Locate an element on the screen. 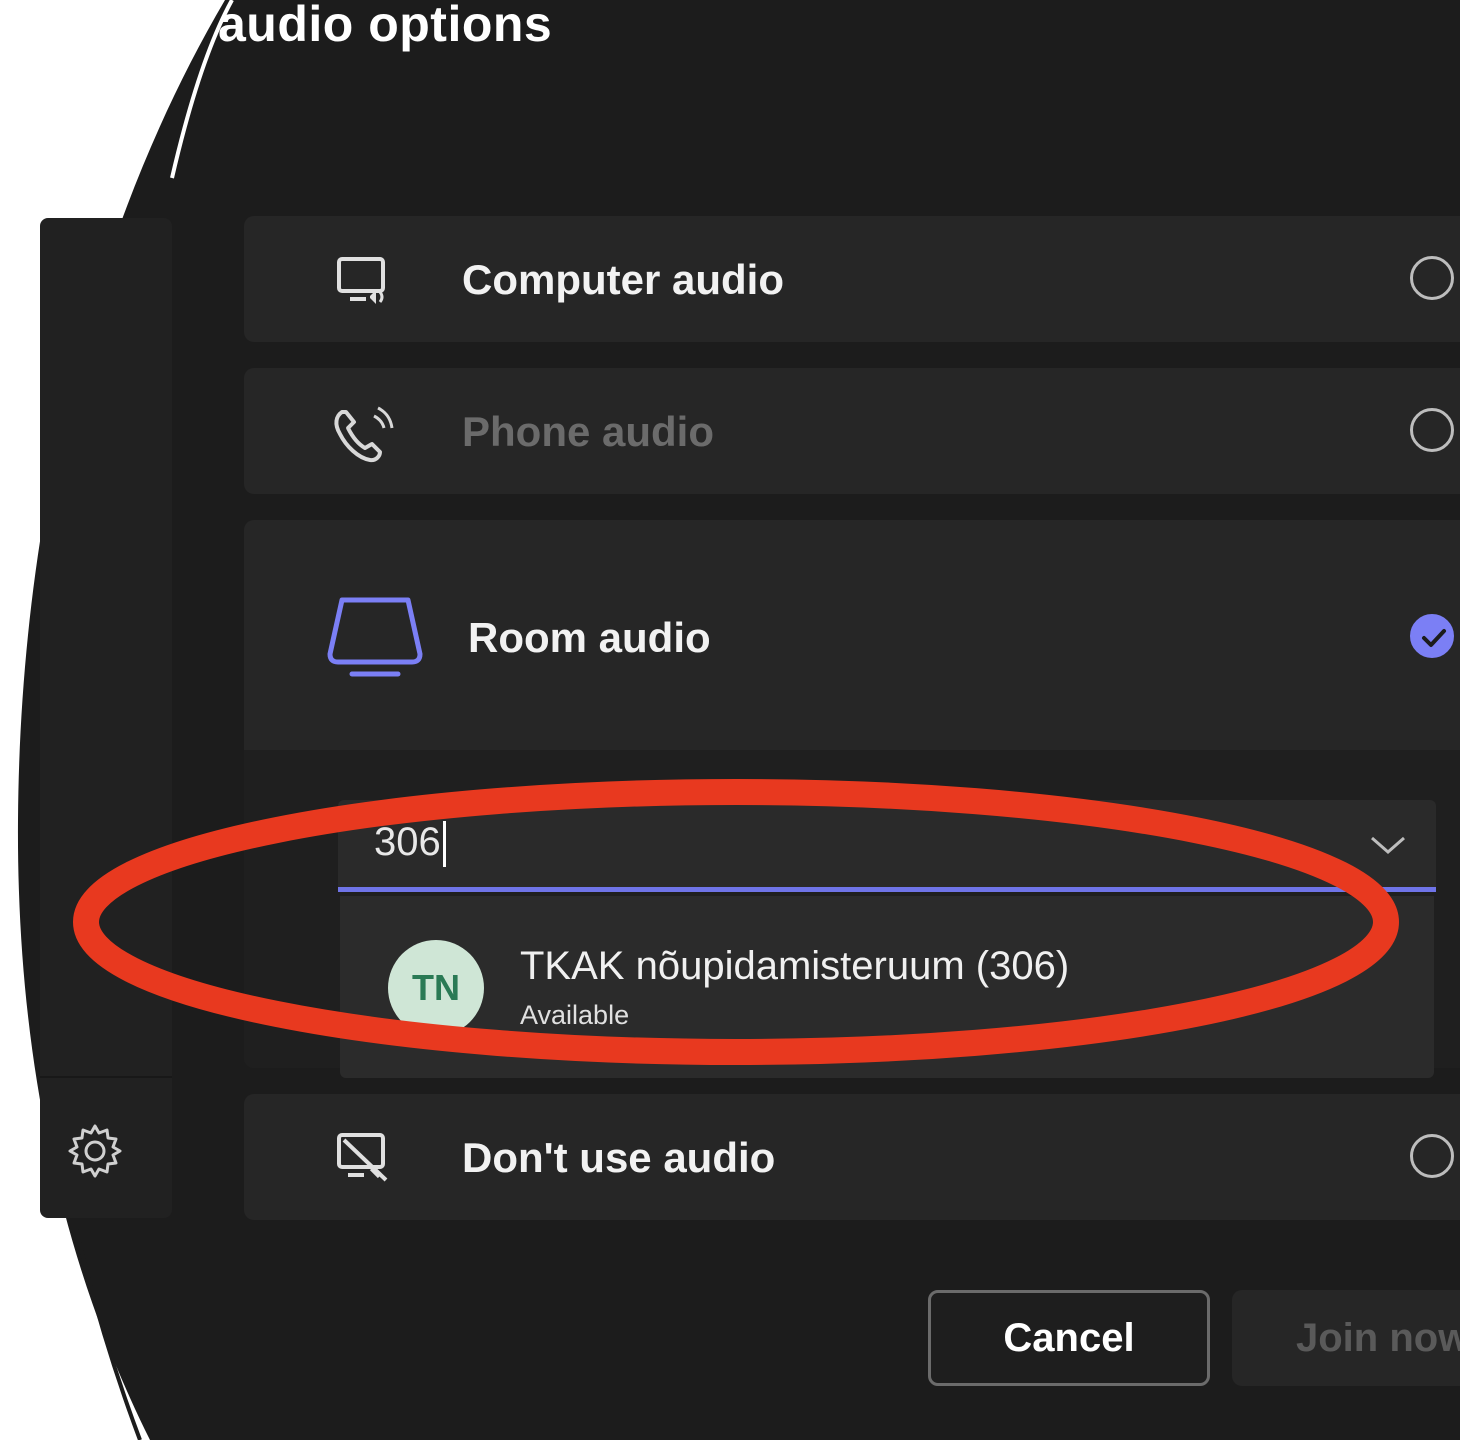  phone-icon is located at coordinates (364, 434).